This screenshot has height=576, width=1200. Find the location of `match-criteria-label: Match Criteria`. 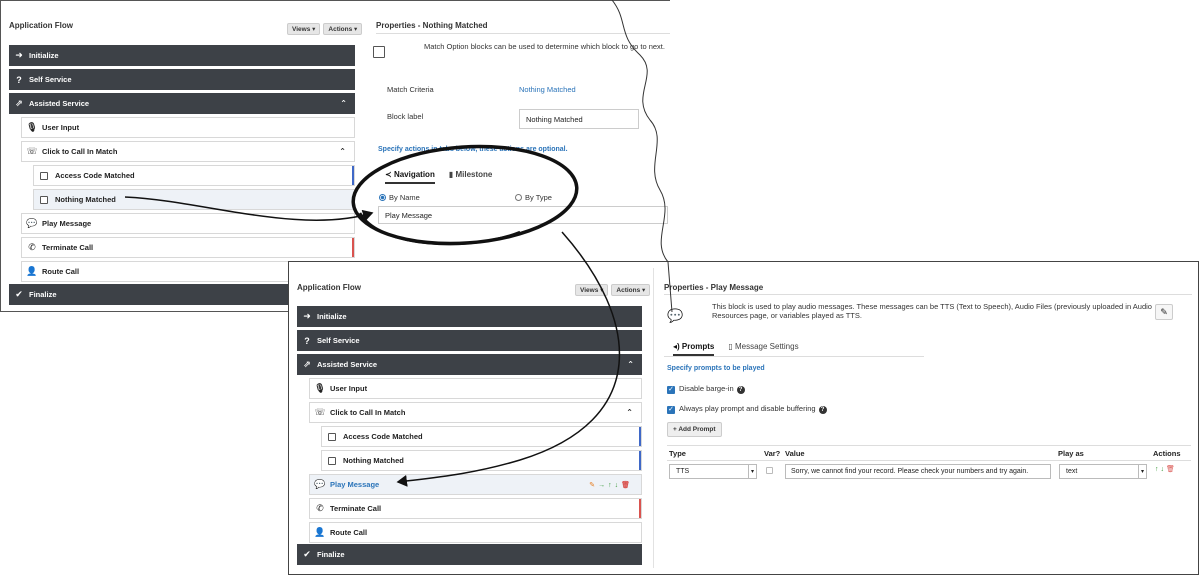

match-criteria-label: Match Criteria is located at coordinates (410, 89).